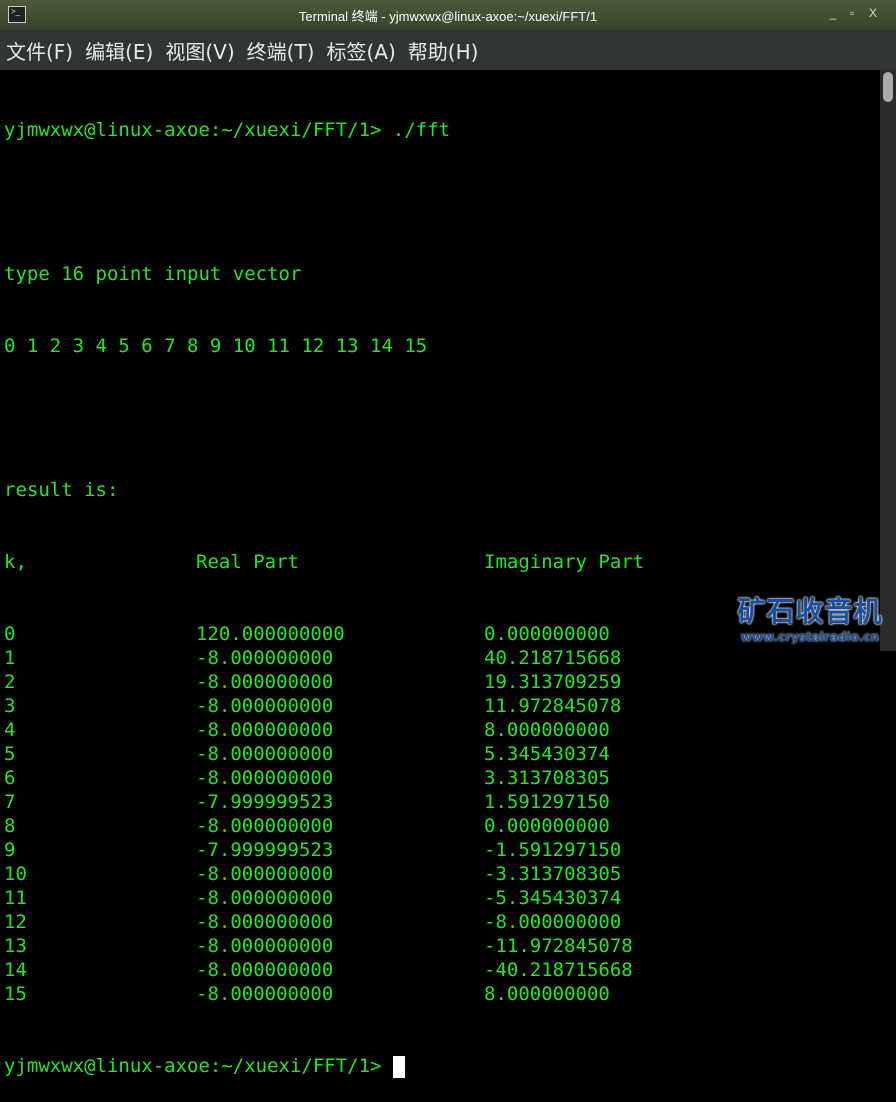  I want to click on watermark-url: www.crystalradio.cn, so click(810, 637).